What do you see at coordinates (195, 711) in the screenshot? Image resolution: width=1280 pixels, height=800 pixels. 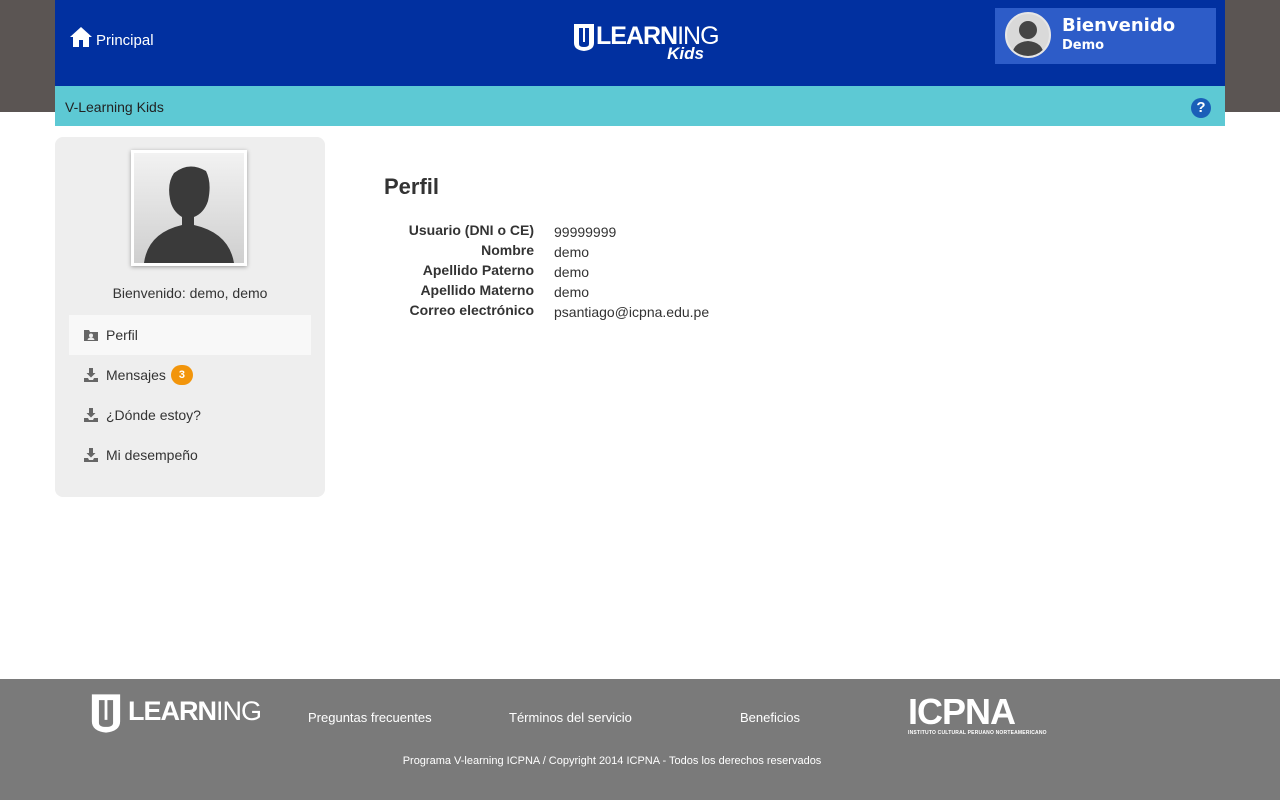 I see `footer-logo-text: LEARNING` at bounding box center [195, 711].